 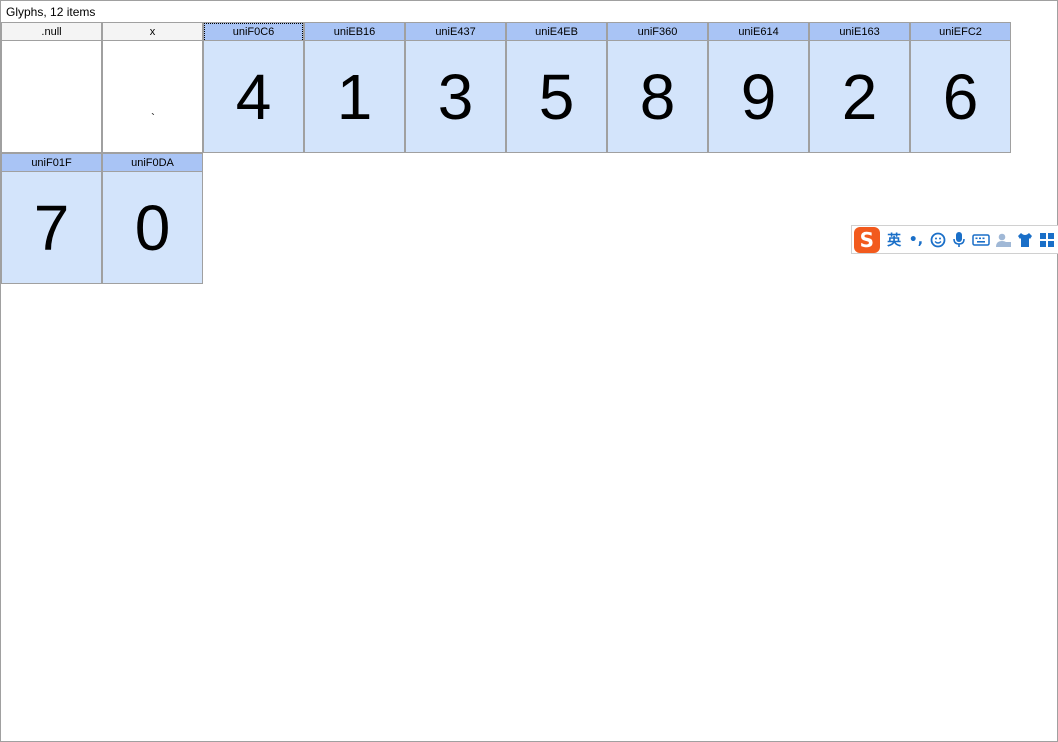 I want to click on skin-shirt-icon, so click(x=1024, y=240).